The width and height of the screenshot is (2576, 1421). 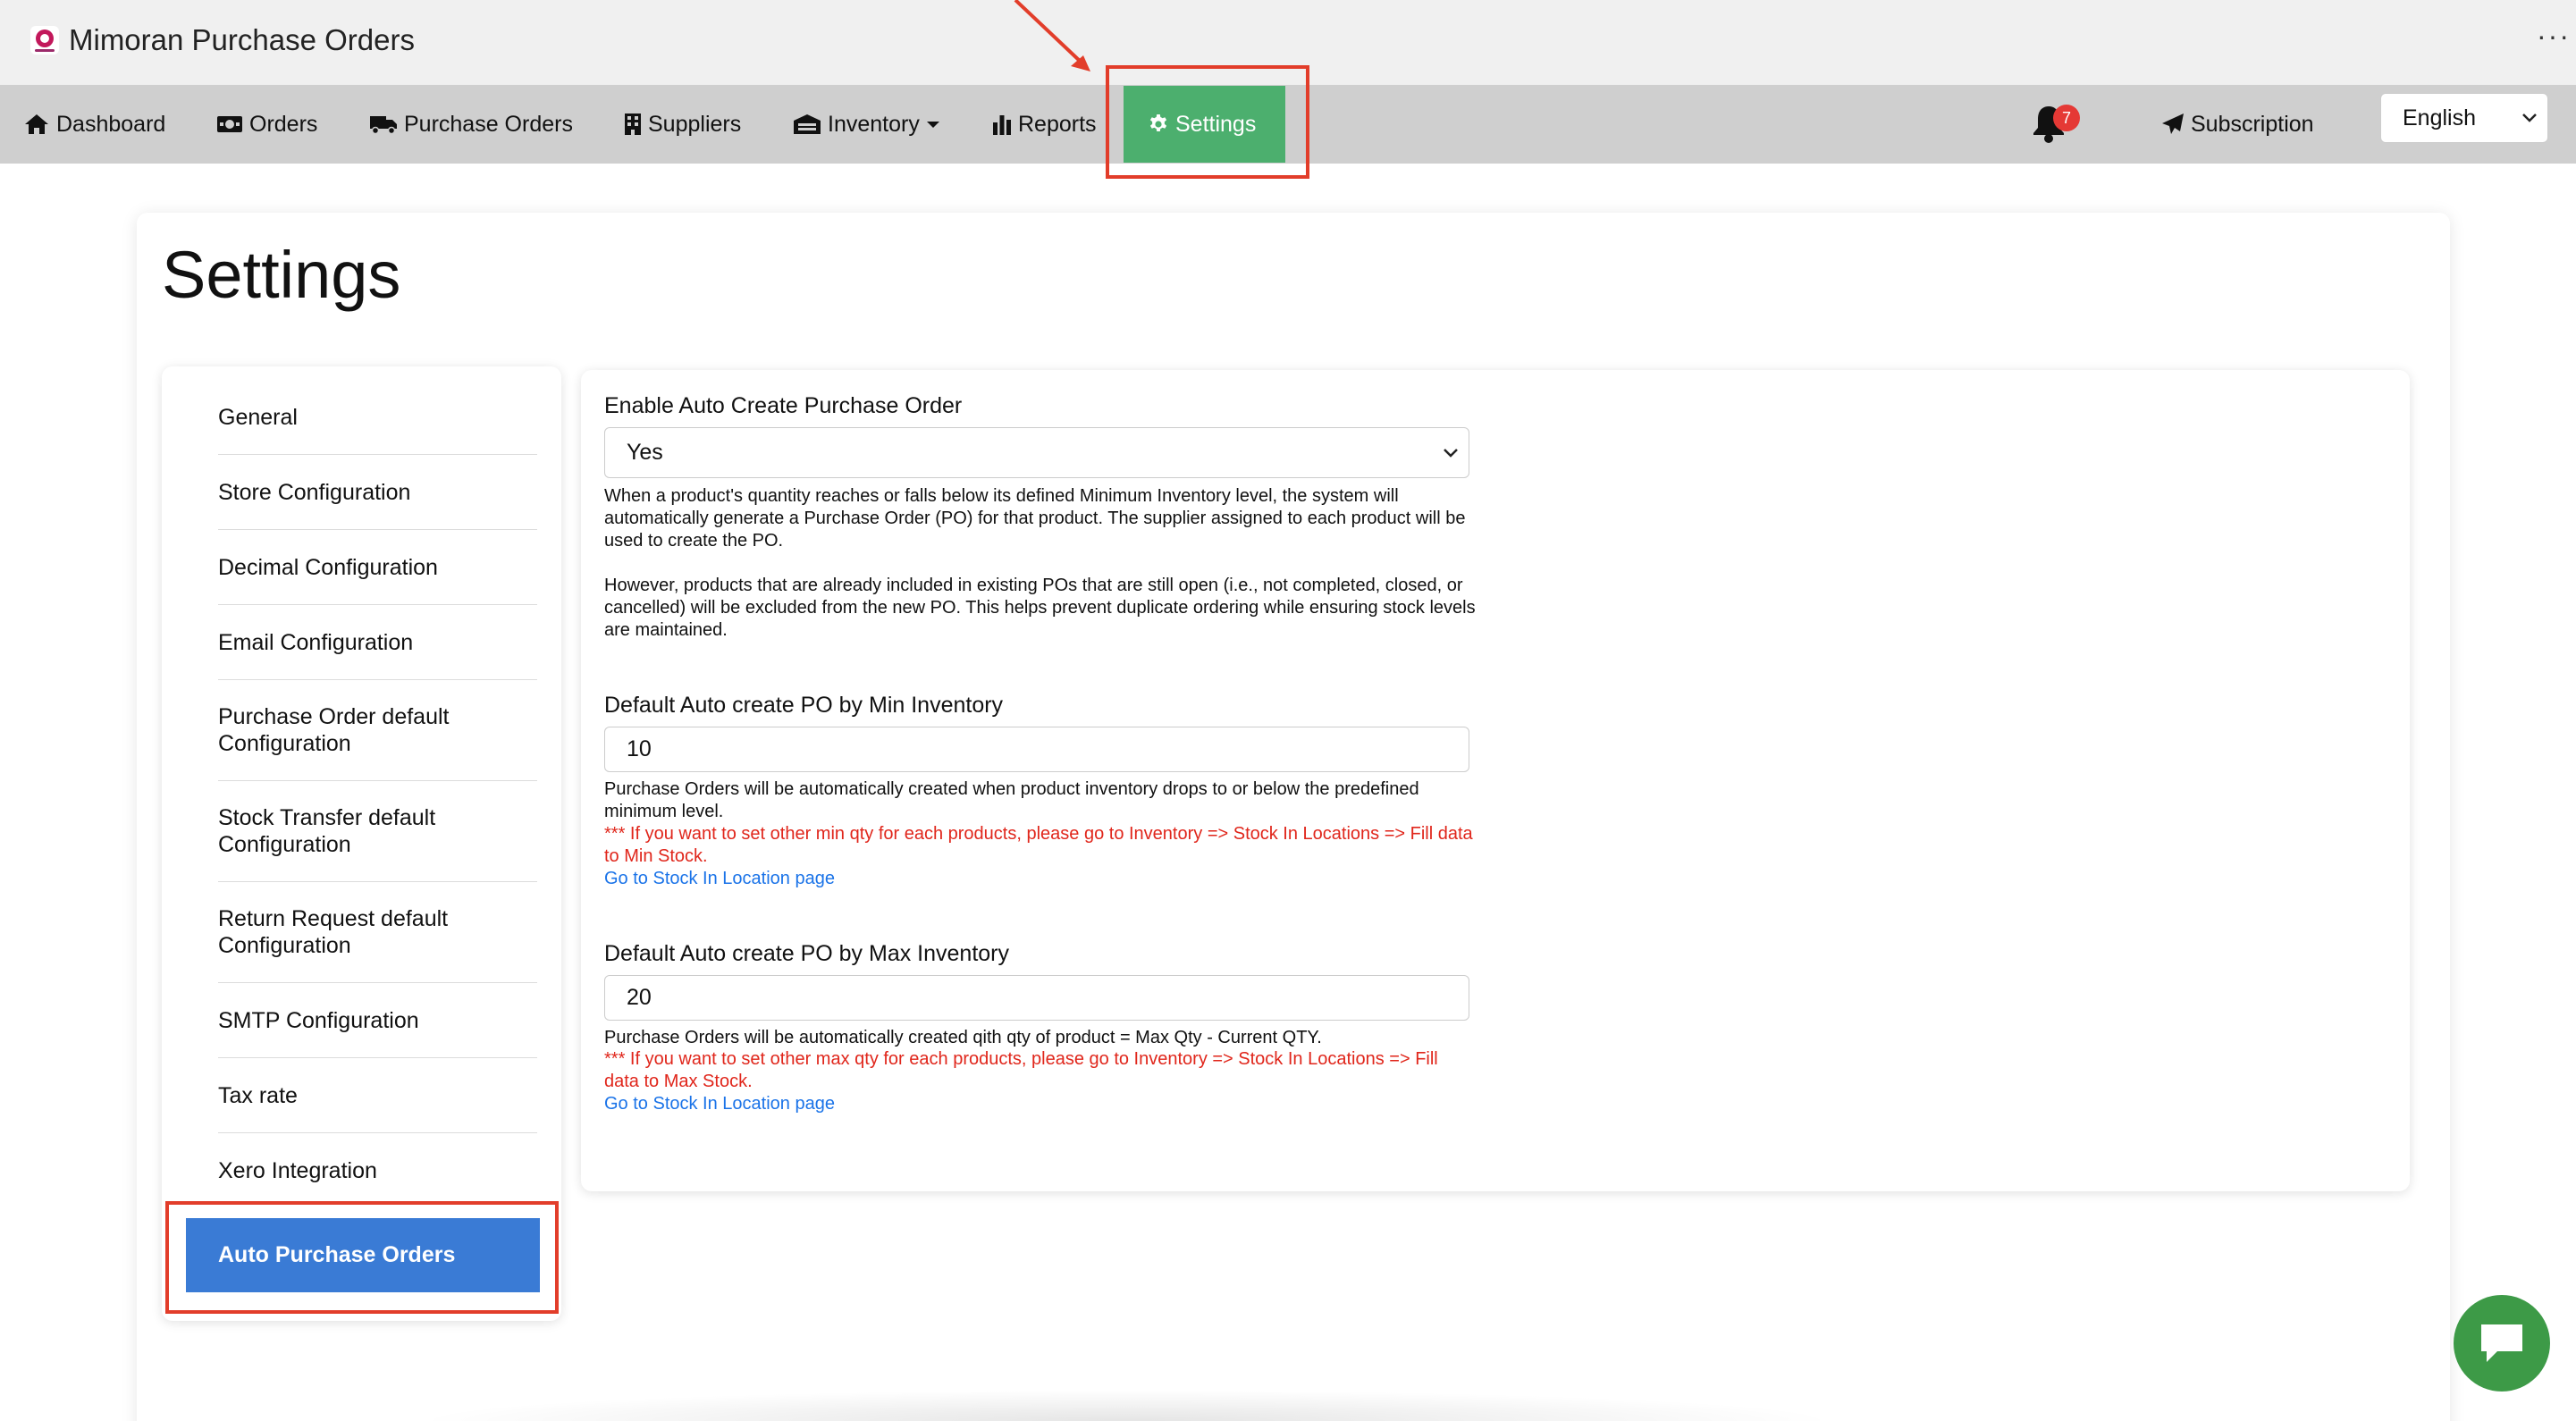 What do you see at coordinates (720, 879) in the screenshot?
I see `min-inventory-stock-location-link: Go to Stock In Location page` at bounding box center [720, 879].